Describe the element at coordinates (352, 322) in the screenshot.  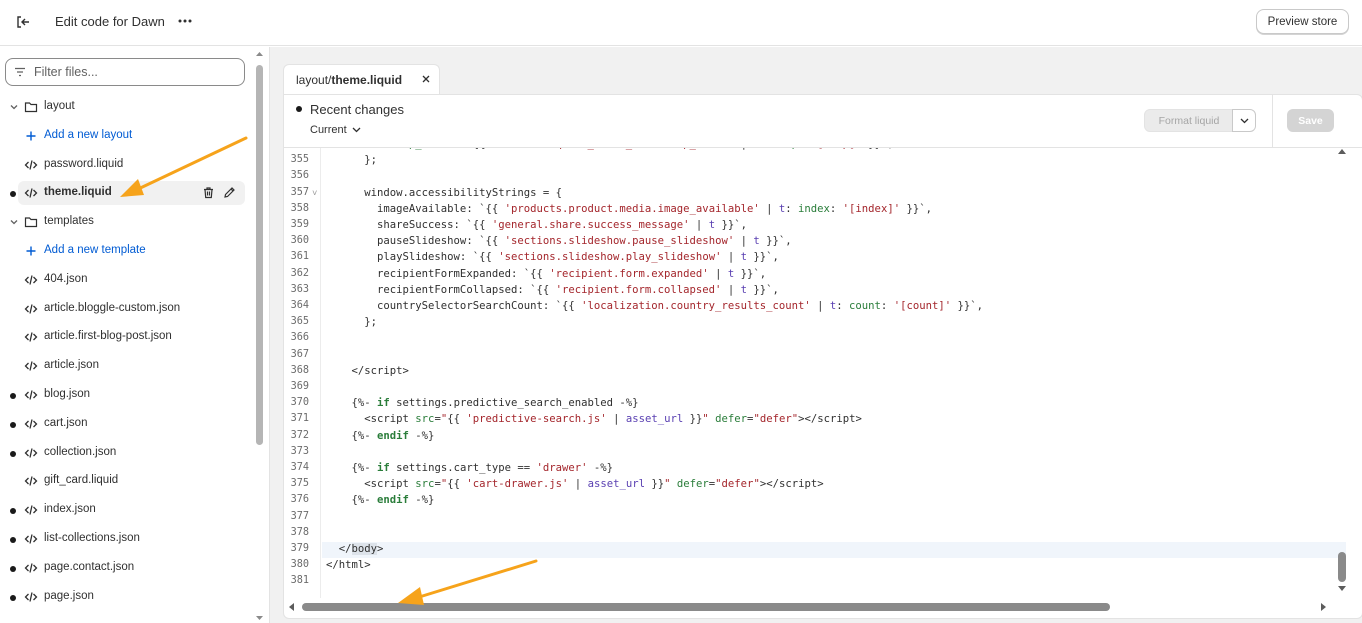
I see `code-line: };` at that location.